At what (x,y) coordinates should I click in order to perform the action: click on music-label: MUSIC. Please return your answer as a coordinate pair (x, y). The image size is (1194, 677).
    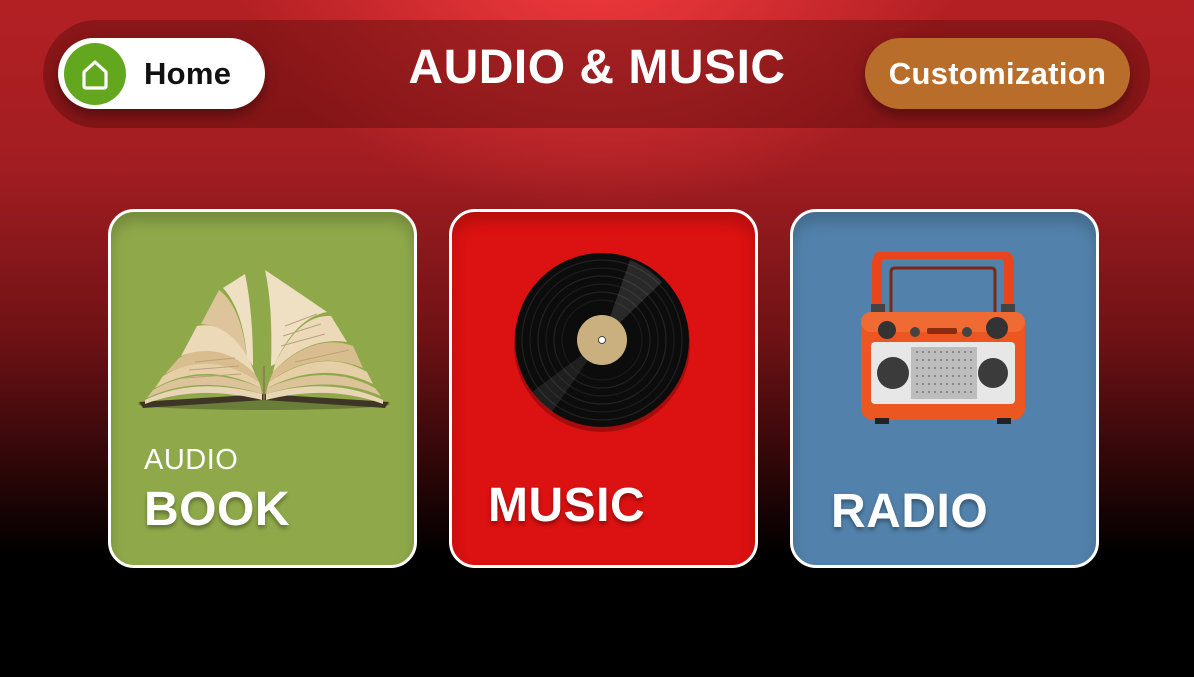
    Looking at the image, I should click on (567, 505).